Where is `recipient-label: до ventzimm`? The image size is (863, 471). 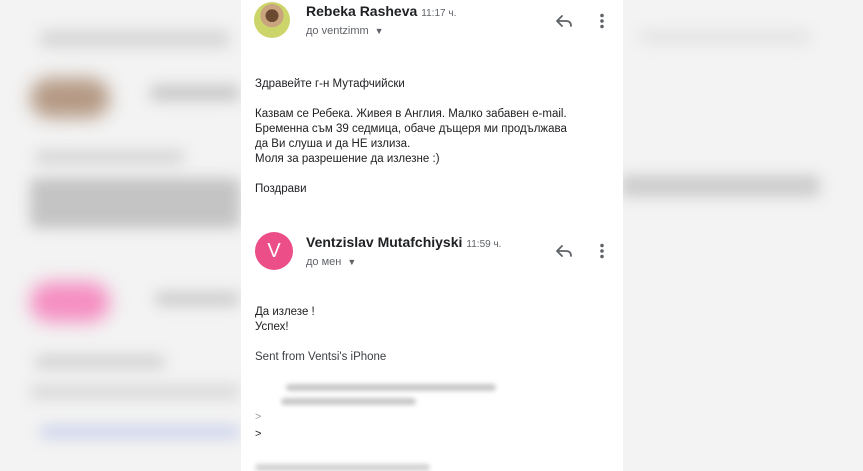 recipient-label: до ventzimm is located at coordinates (337, 31).